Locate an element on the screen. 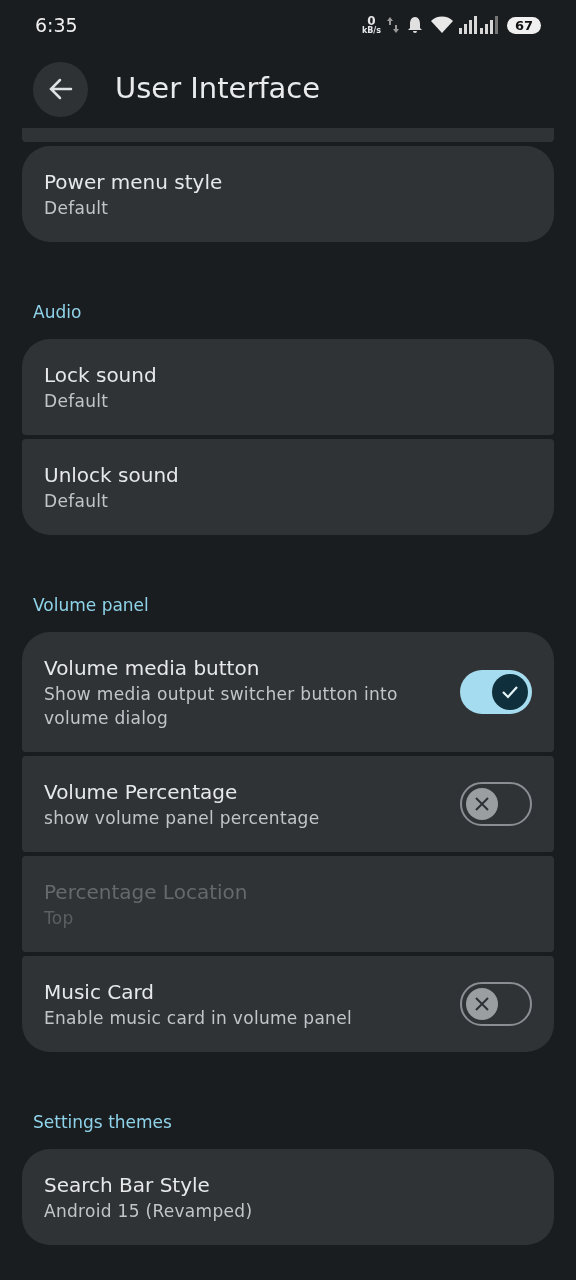 Image resolution: width=576 pixels, height=1280 pixels. setting-title: Music Card is located at coordinates (100, 992).